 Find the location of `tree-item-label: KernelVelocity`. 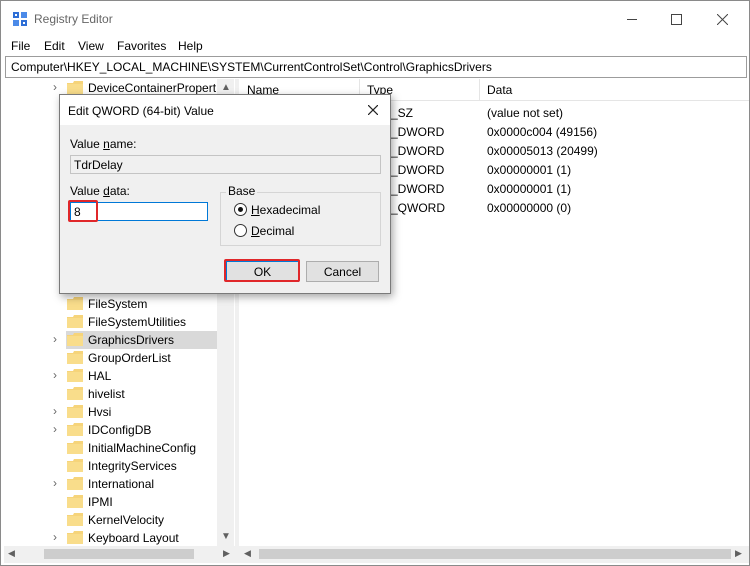

tree-item-label: KernelVelocity is located at coordinates (126, 520).